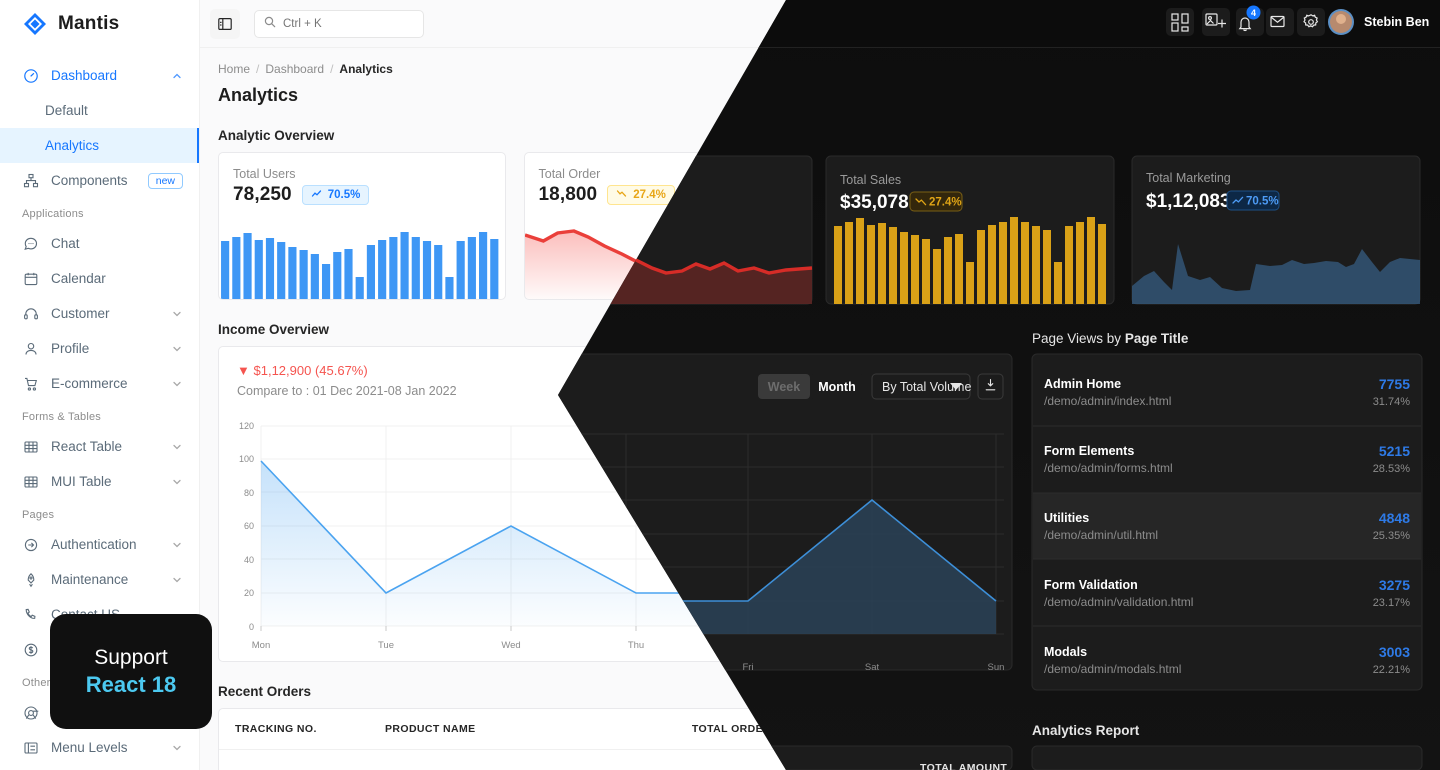 This screenshot has height=770, width=1440. What do you see at coordinates (294, 69) in the screenshot?
I see `breadcrumb-item-dashboard: Dashboard` at bounding box center [294, 69].